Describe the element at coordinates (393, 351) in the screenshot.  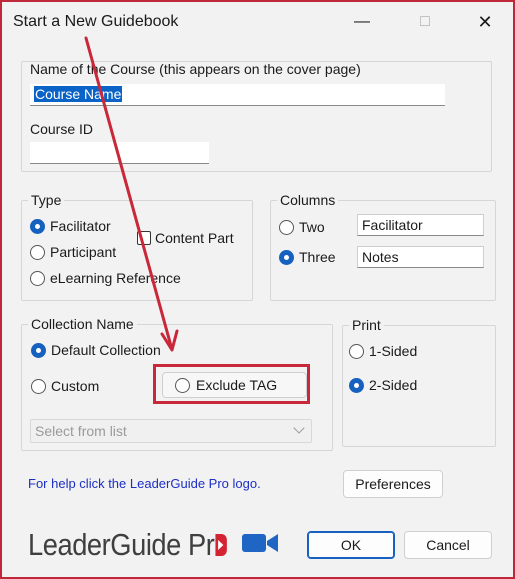
I see `print-one-sided-label: 1-Sided` at that location.